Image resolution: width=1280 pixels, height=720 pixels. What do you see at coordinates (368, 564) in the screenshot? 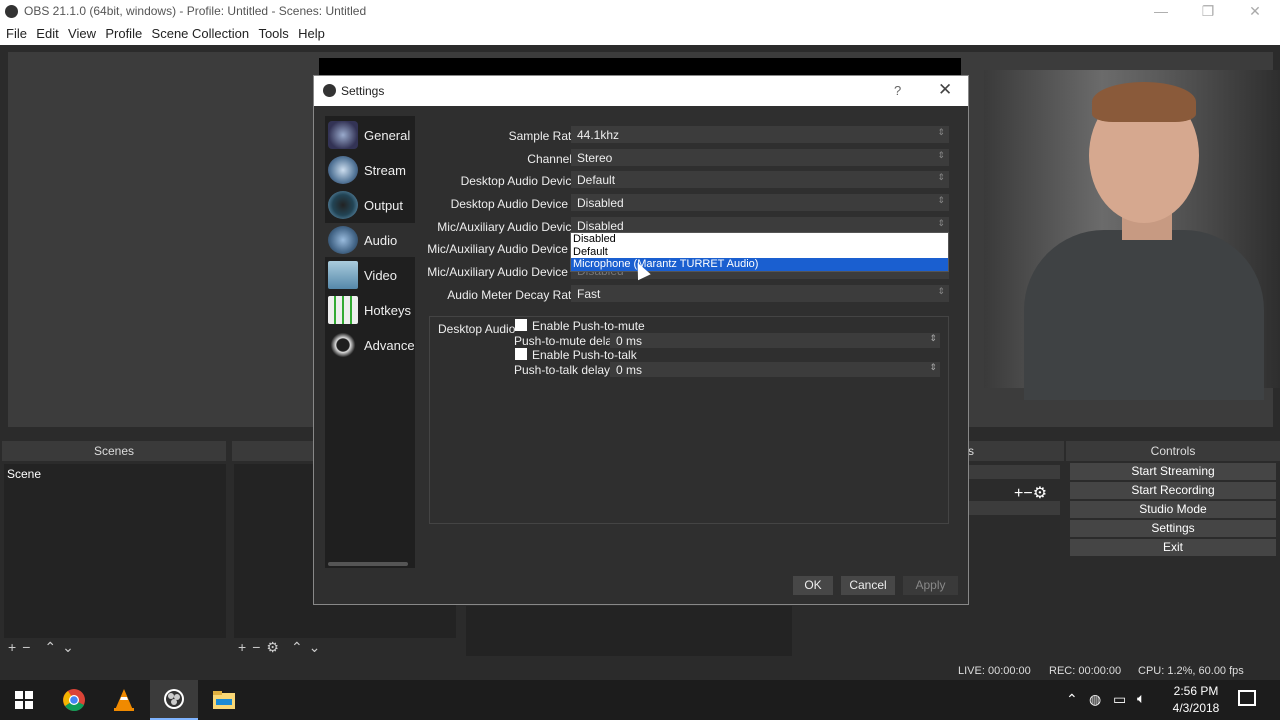
I see `sidebar-scrollbar` at bounding box center [368, 564].